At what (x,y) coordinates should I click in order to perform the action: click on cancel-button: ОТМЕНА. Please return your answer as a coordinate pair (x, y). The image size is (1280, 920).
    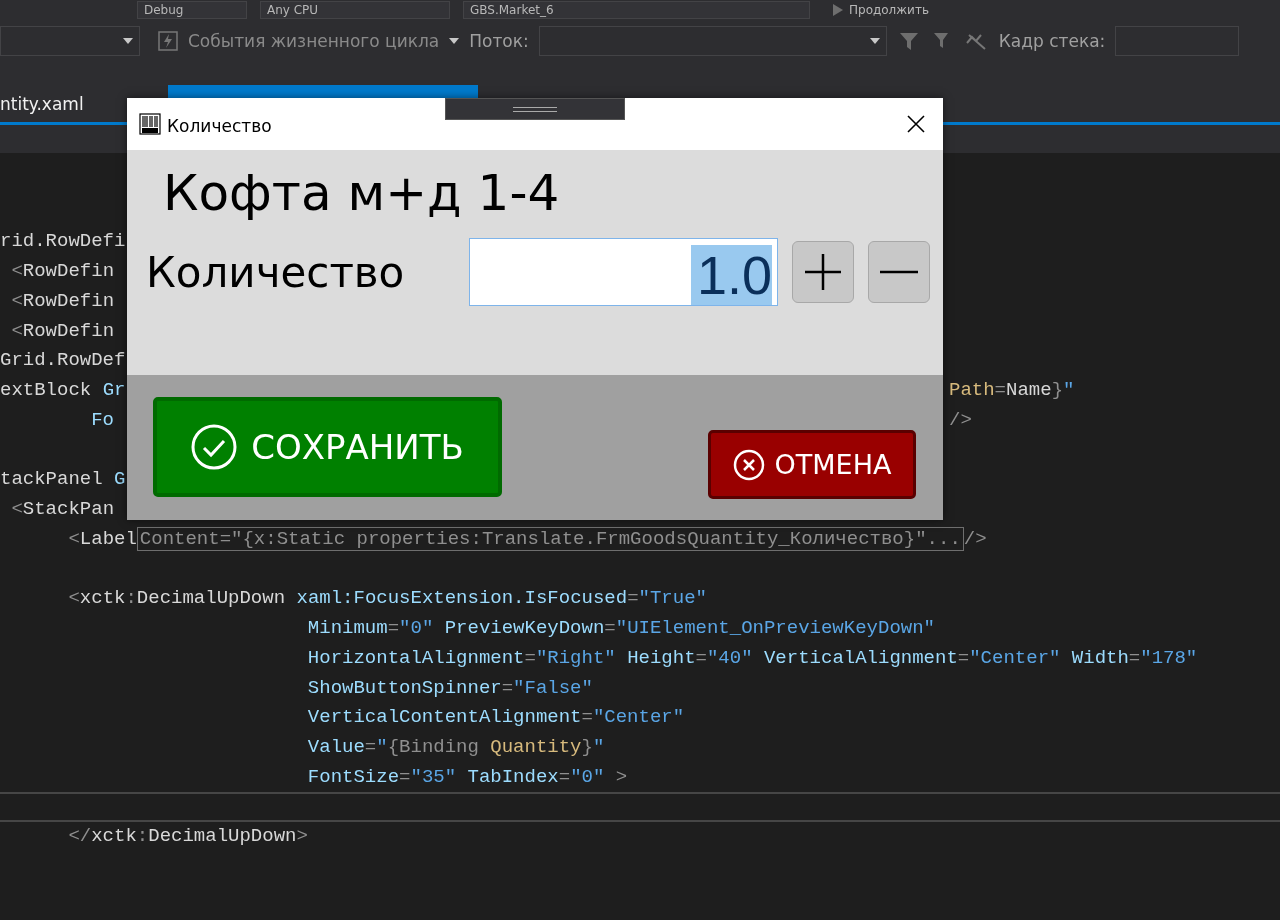
    Looking at the image, I should click on (812, 464).